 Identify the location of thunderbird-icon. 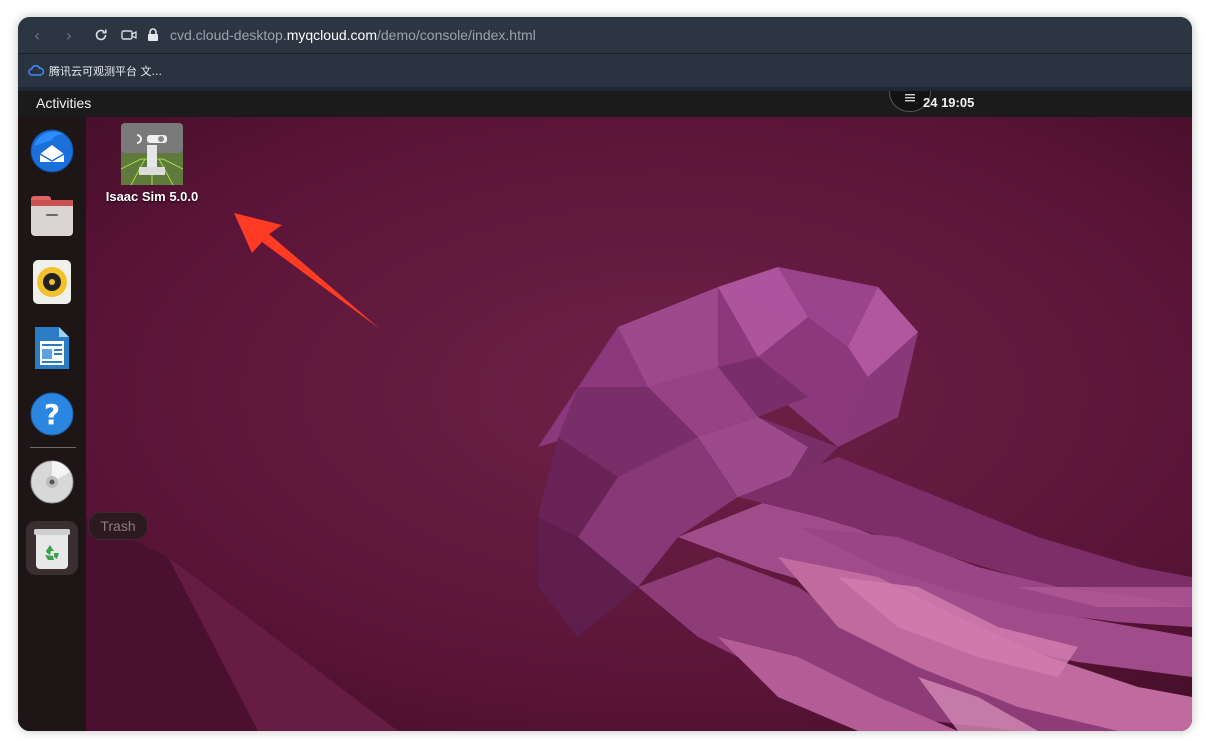
(52, 150).